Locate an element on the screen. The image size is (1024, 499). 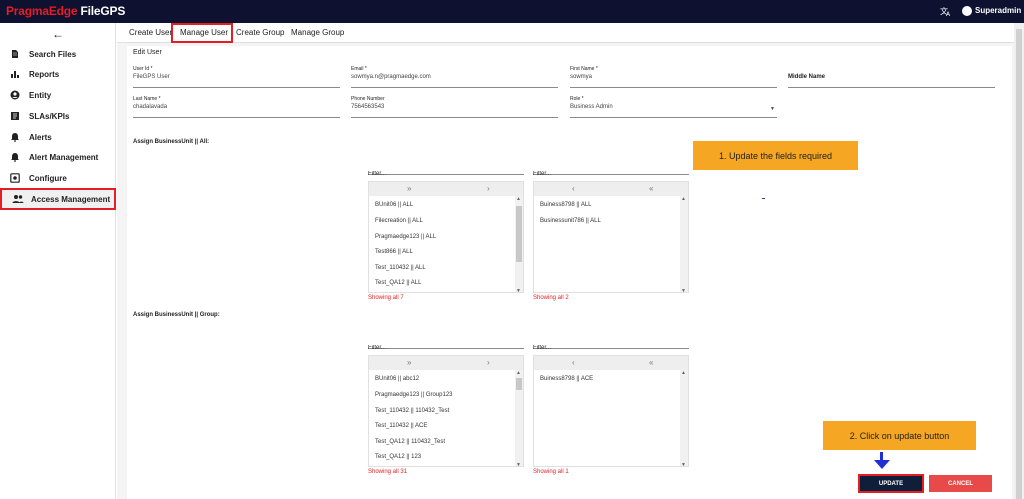
sidebar-item-reports: Reports is located at coordinates (58, 74).